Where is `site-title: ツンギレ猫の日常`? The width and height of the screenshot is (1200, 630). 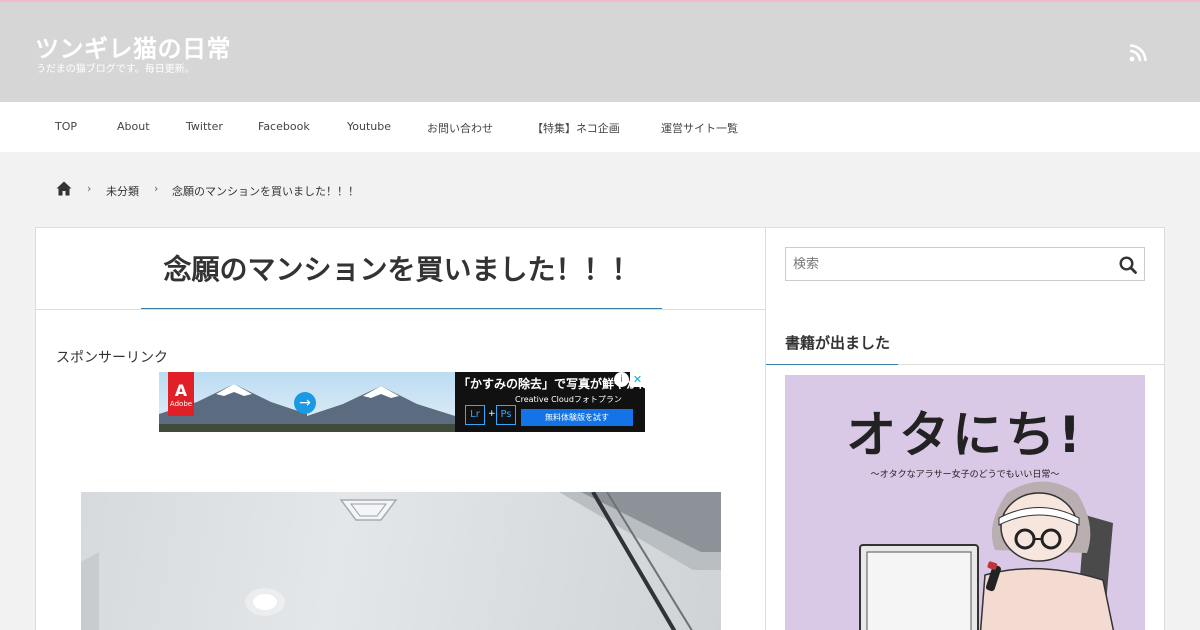 site-title: ツンギレ猫の日常 is located at coordinates (133, 46).